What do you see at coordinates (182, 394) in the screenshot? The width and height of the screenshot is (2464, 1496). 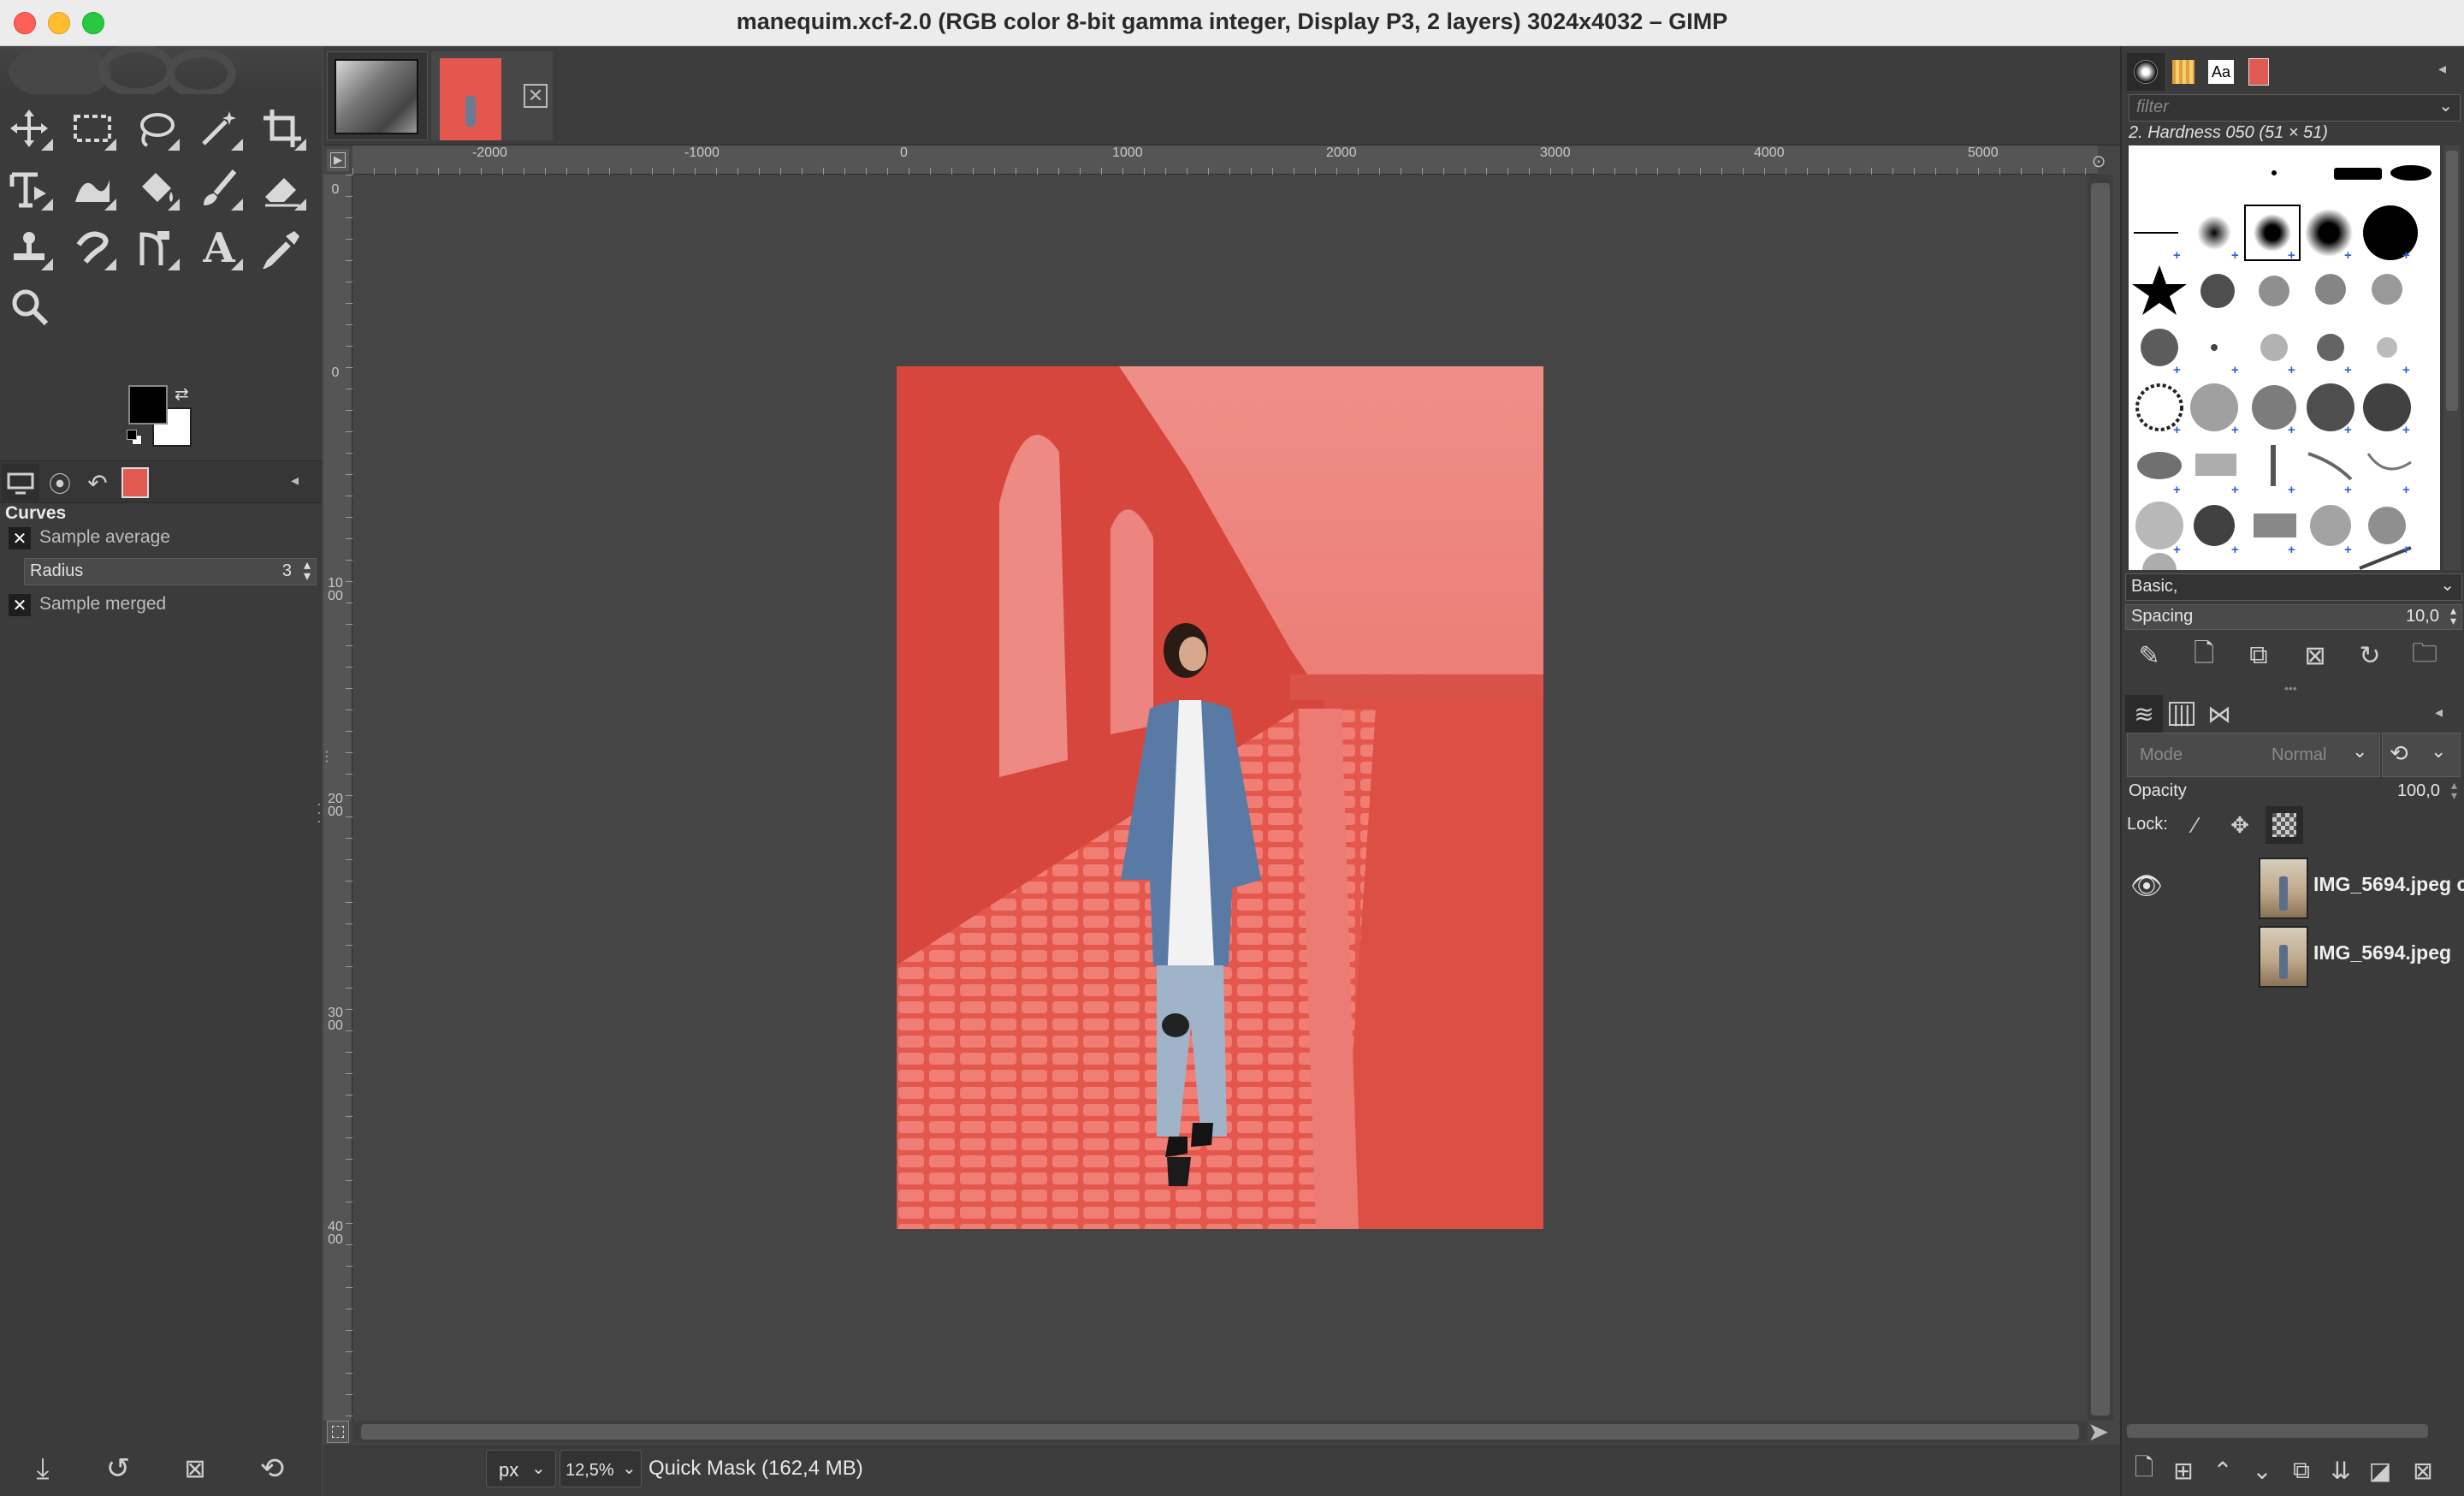 I see `swap-colors-icon: ⇄` at bounding box center [182, 394].